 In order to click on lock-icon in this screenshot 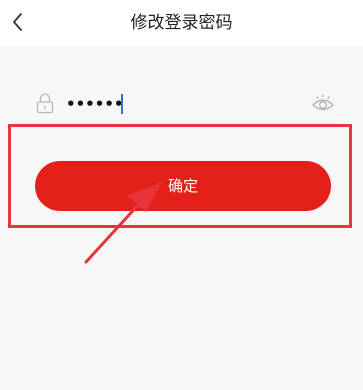, I will do `click(45, 103)`.